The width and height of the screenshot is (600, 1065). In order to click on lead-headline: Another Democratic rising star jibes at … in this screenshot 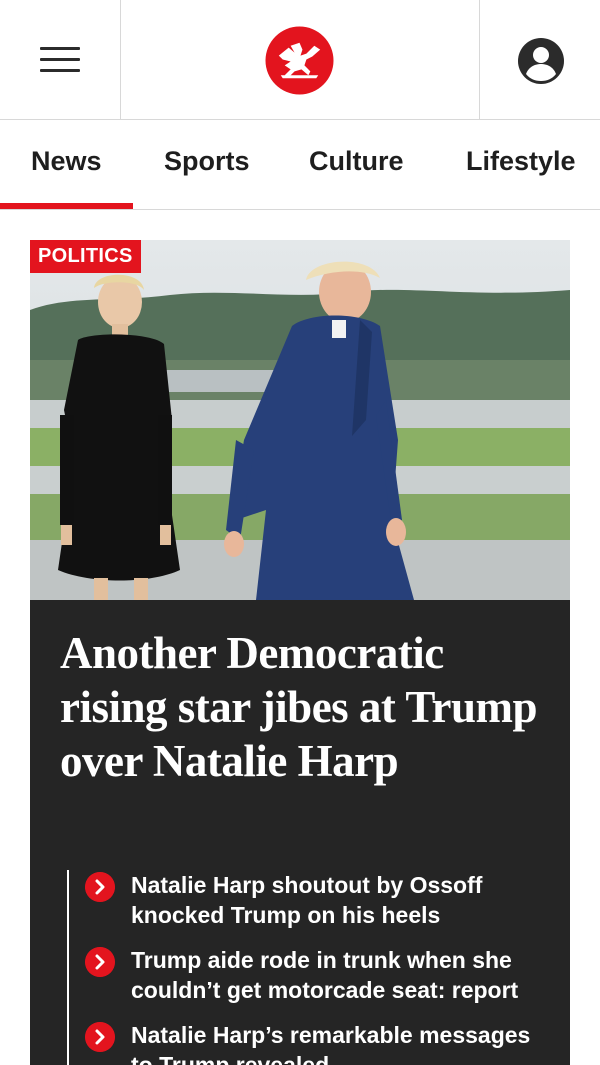, I will do `click(305, 707)`.